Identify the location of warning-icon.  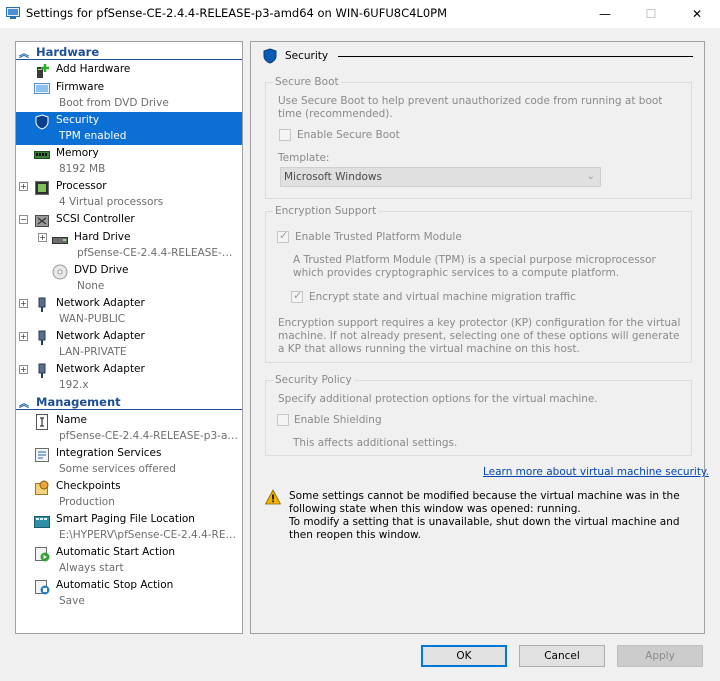
(273, 497).